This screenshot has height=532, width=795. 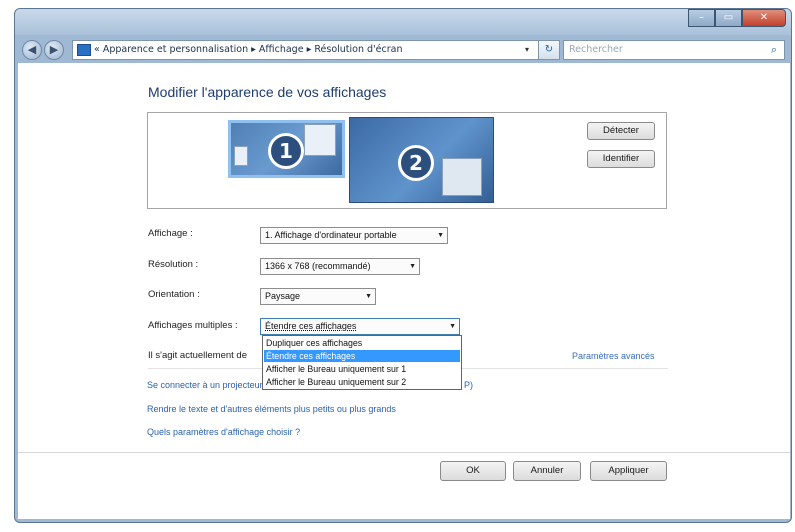 What do you see at coordinates (362, 356) in the screenshot?
I see `dropdown-option-selected: Étendre ces affichages` at bounding box center [362, 356].